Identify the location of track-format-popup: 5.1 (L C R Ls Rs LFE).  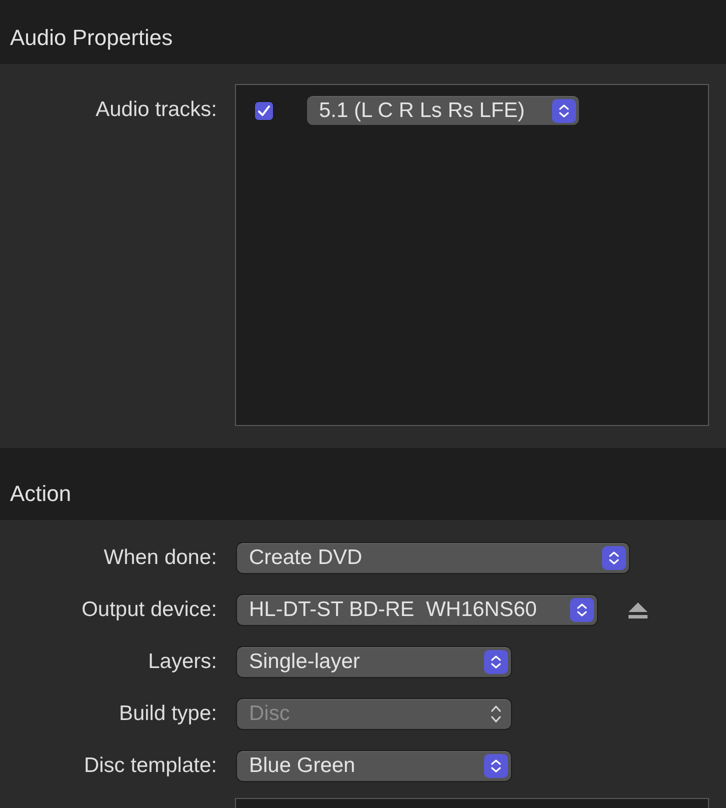
(443, 110).